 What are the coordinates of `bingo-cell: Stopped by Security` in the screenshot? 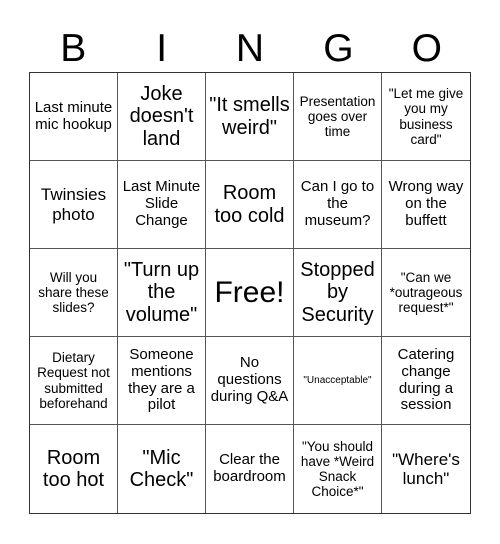 It's located at (338, 293).